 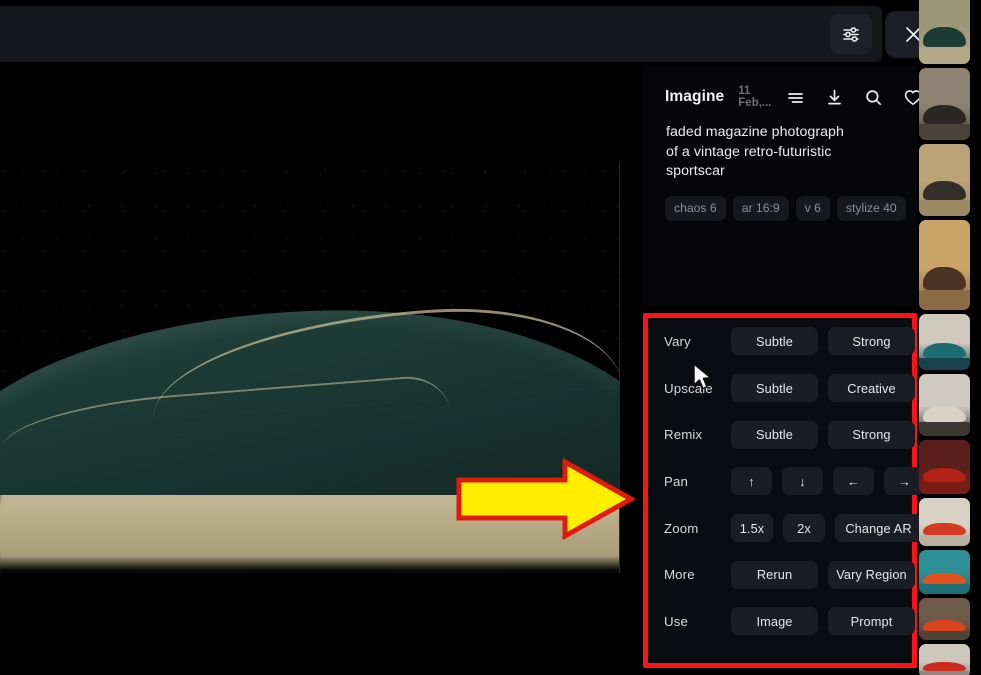 I want to click on action-button-pan--: ↓, so click(x=802, y=481).